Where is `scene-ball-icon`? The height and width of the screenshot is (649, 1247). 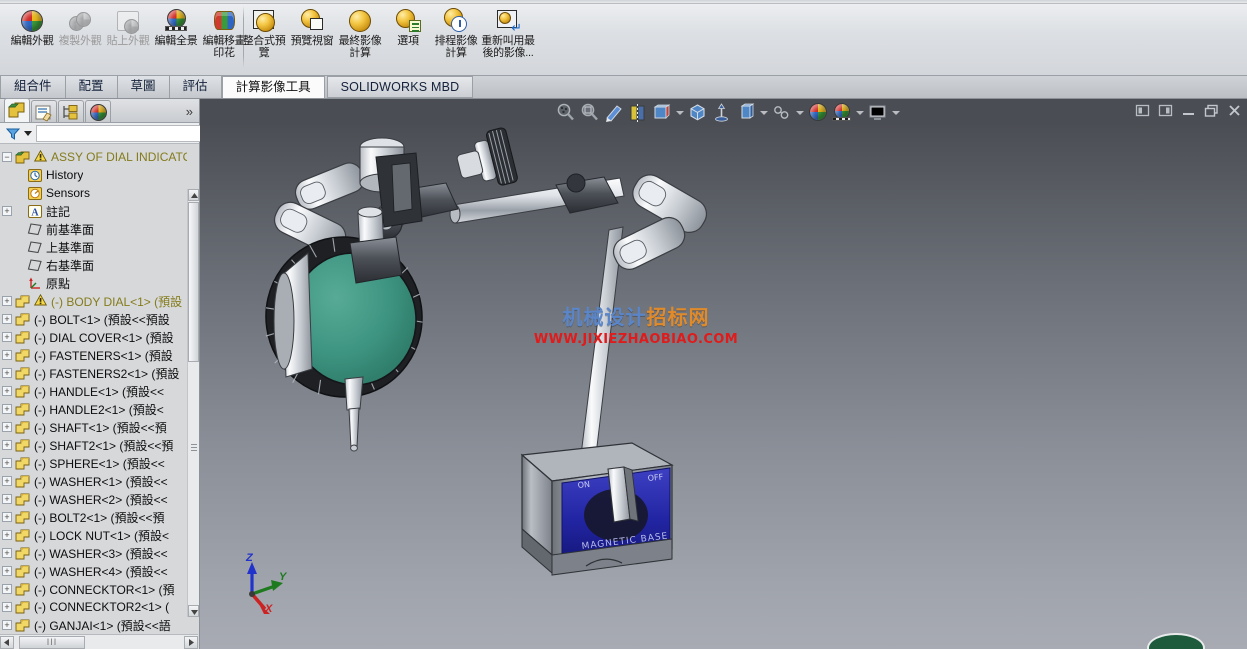 scene-ball-icon is located at coordinates (841, 112).